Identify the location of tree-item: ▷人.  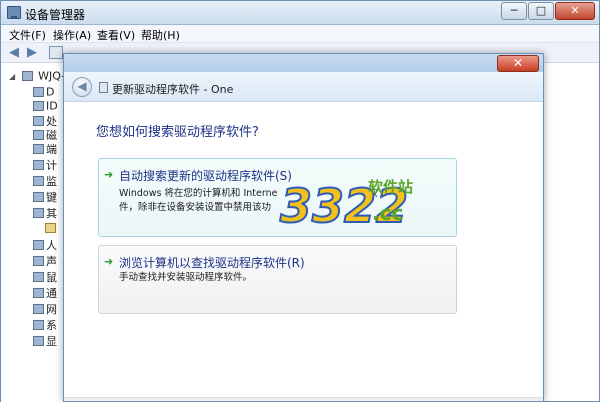
(48, 244).